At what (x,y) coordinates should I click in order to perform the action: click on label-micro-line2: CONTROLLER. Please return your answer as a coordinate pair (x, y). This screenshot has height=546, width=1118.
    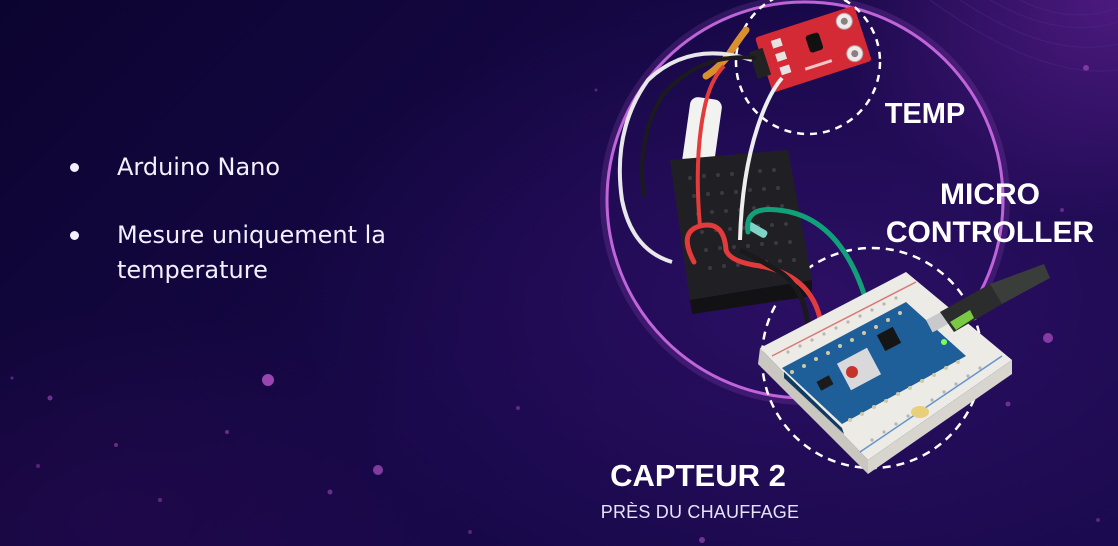
    Looking at the image, I should click on (990, 232).